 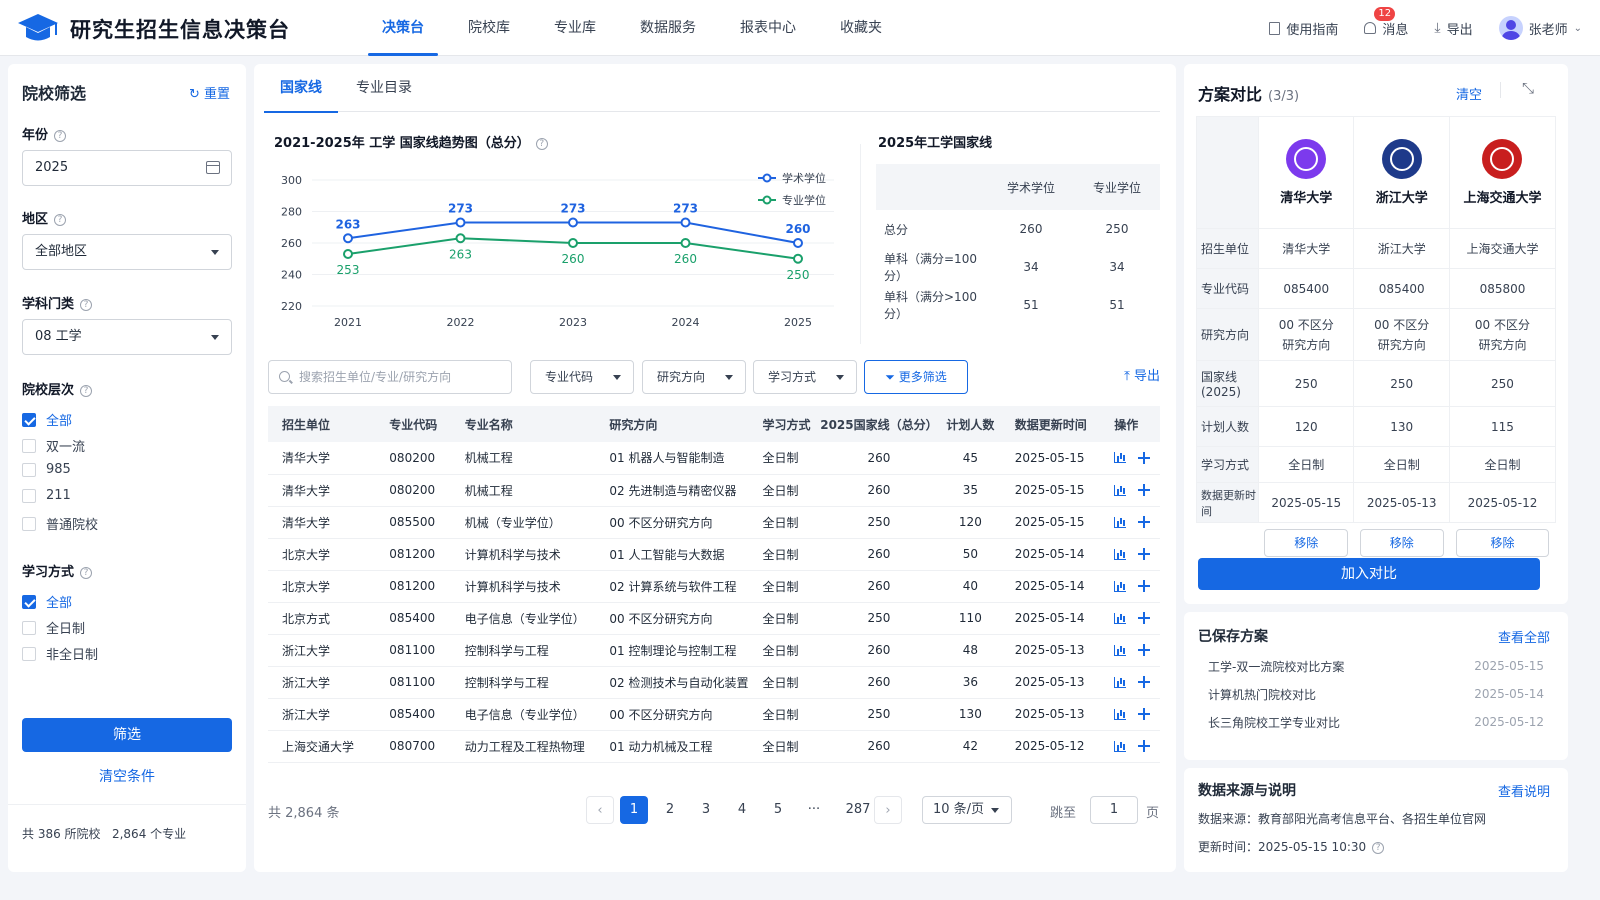 I want to click on code-filter-dropdown: 专业代码, so click(x=582, y=377).